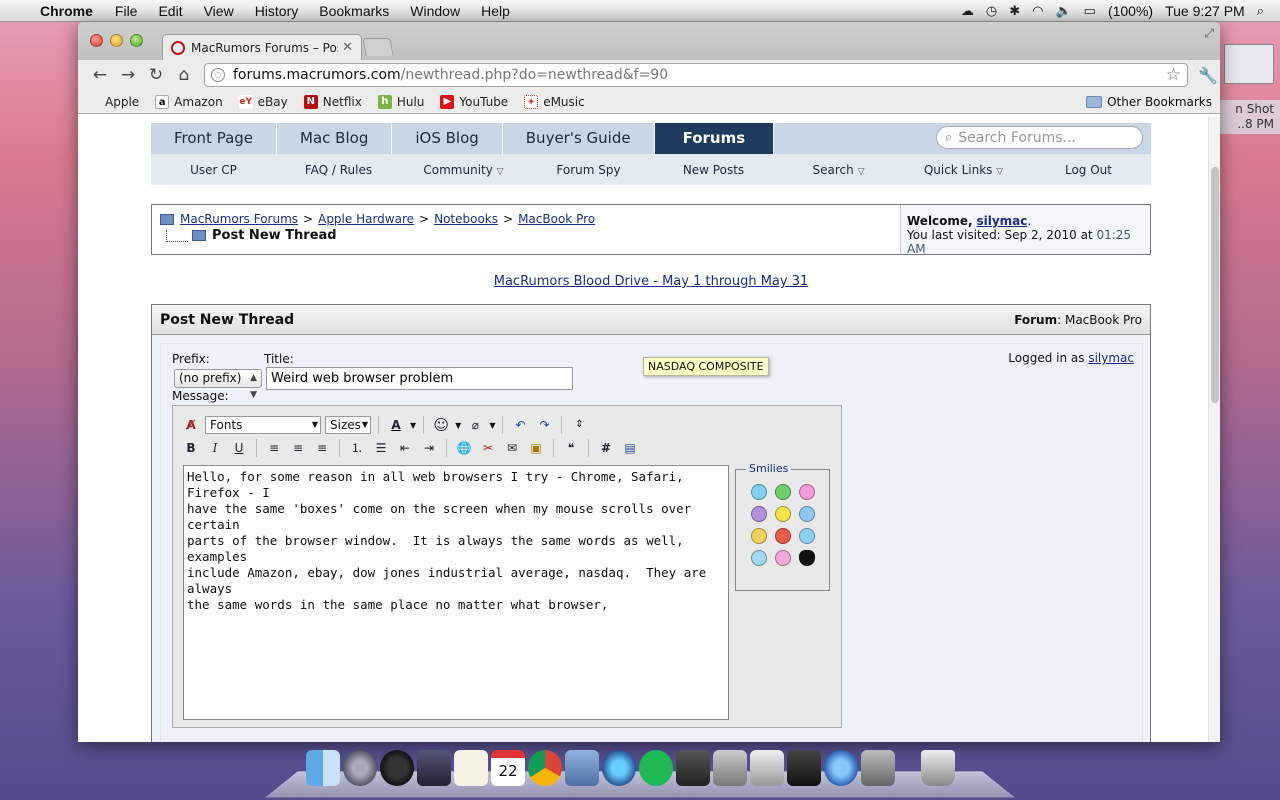  I want to click on textedit-icon, so click(471, 768).